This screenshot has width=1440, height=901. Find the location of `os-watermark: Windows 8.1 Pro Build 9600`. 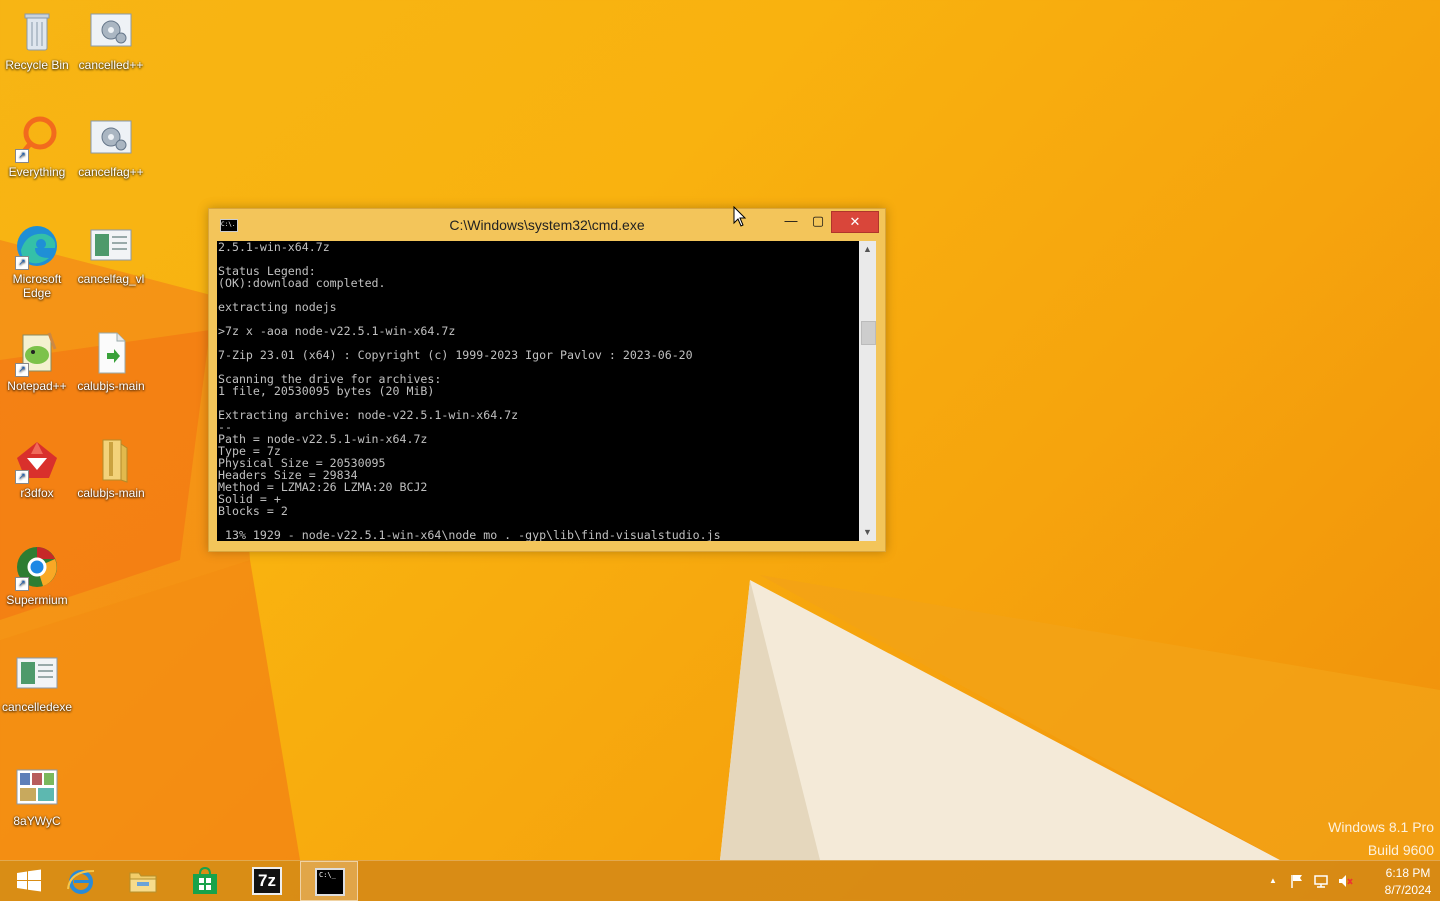

os-watermark: Windows 8.1 Pro Build 9600 is located at coordinates (1381, 839).